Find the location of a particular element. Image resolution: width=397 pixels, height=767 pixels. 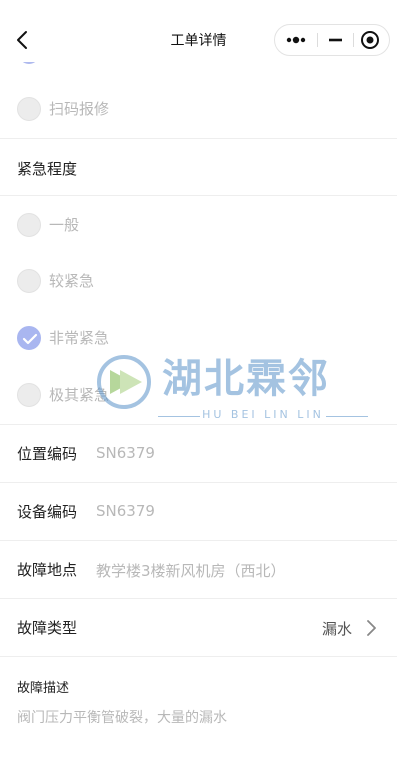

radio-option-normal: 一般 is located at coordinates (198, 225).